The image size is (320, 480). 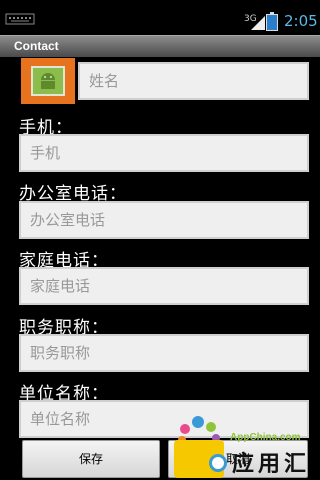 I want to click on office-phone-field, so click(x=164, y=220).